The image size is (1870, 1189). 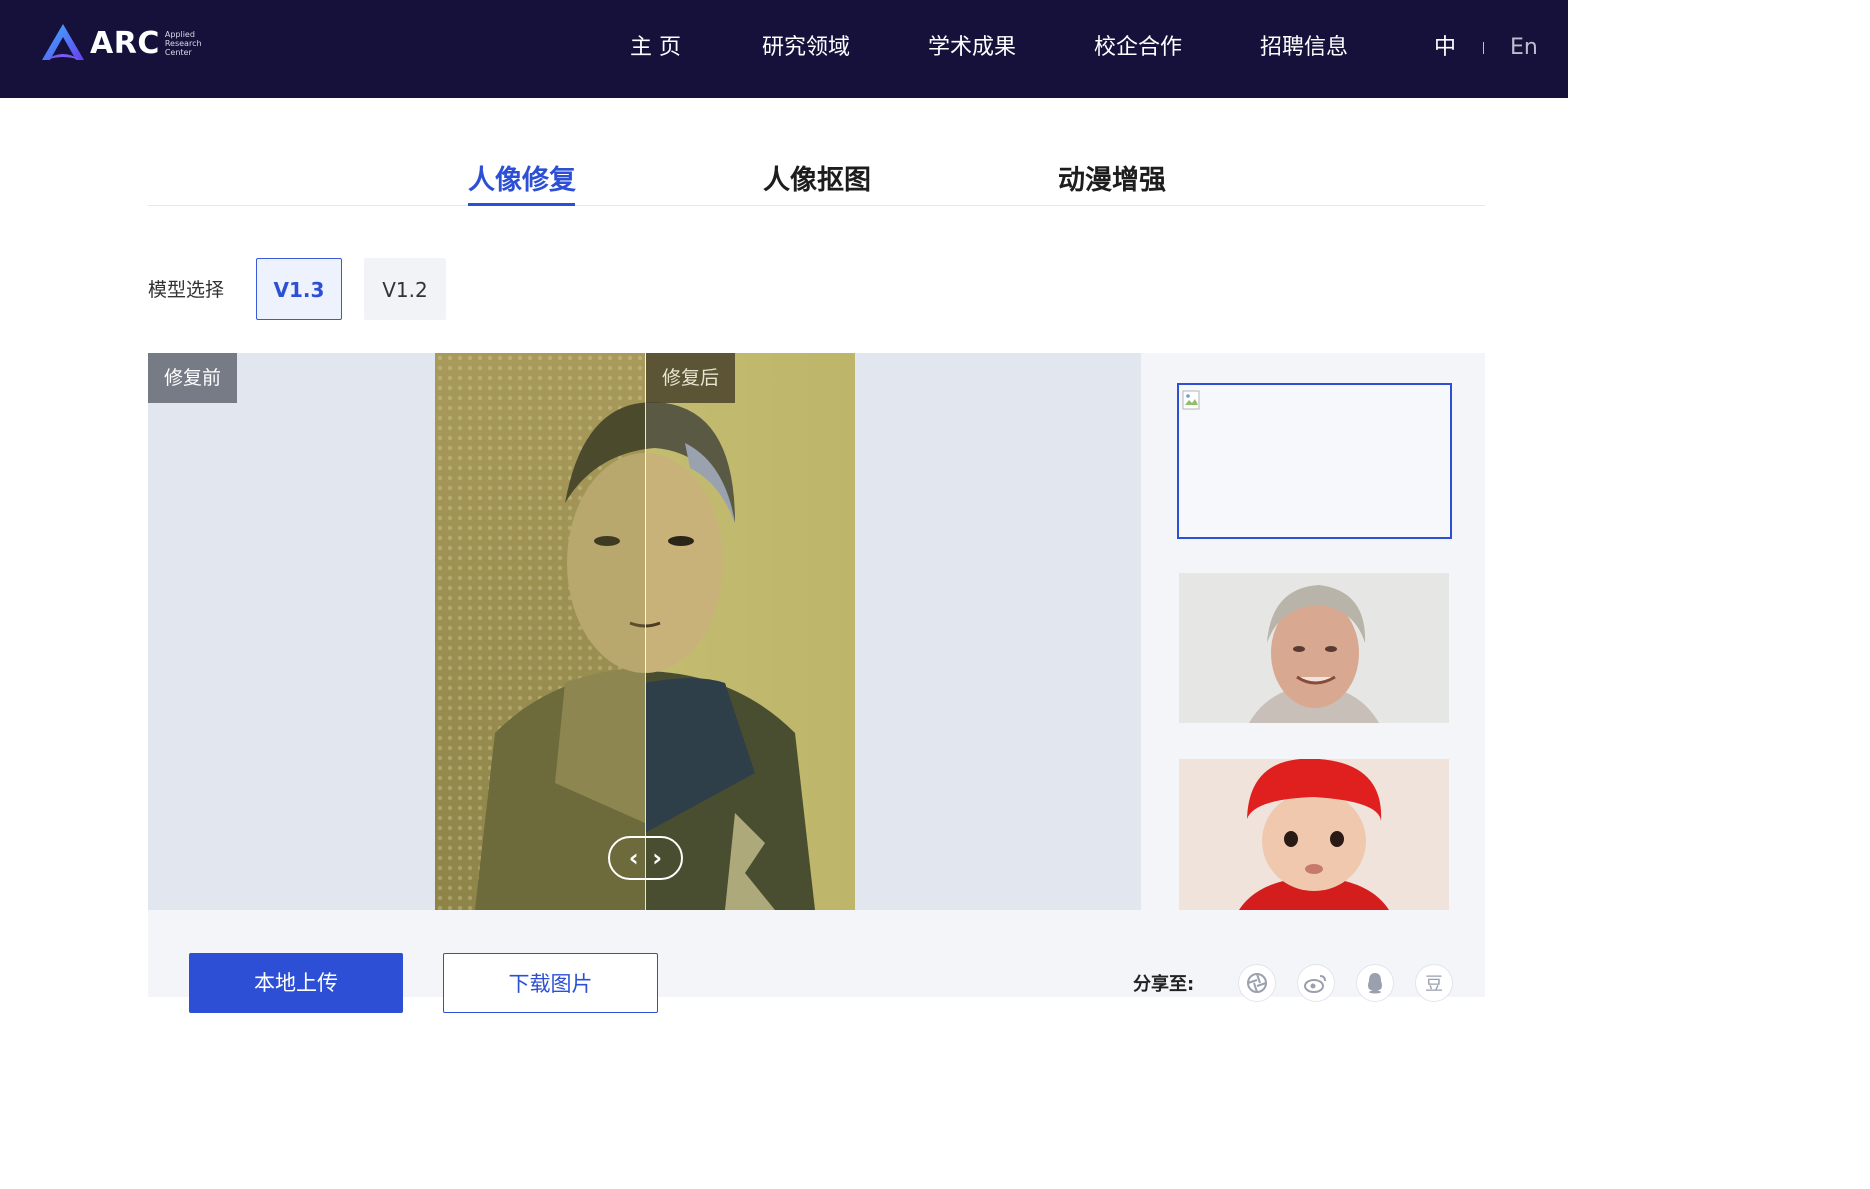 I want to click on douban-glyph: 豆, so click(x=1434, y=984).